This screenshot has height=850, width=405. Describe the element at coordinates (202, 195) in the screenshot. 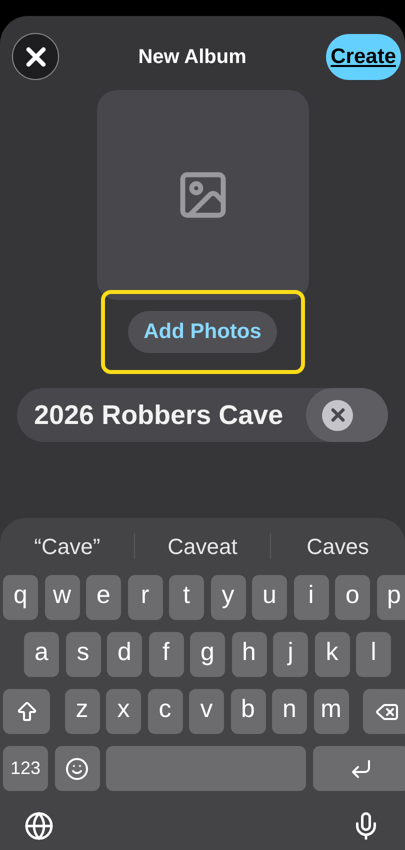

I see `album-cover-placeholder` at that location.